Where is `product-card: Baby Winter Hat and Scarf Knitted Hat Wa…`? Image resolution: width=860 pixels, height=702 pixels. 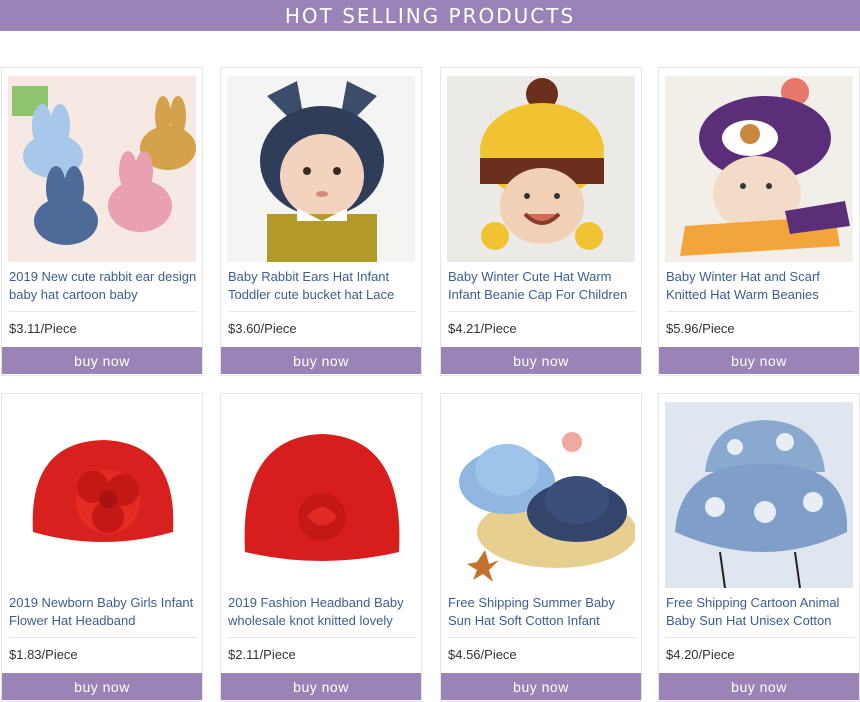 product-card: Baby Winter Hat and Scarf Knitted Hat Wa… is located at coordinates (759, 221).